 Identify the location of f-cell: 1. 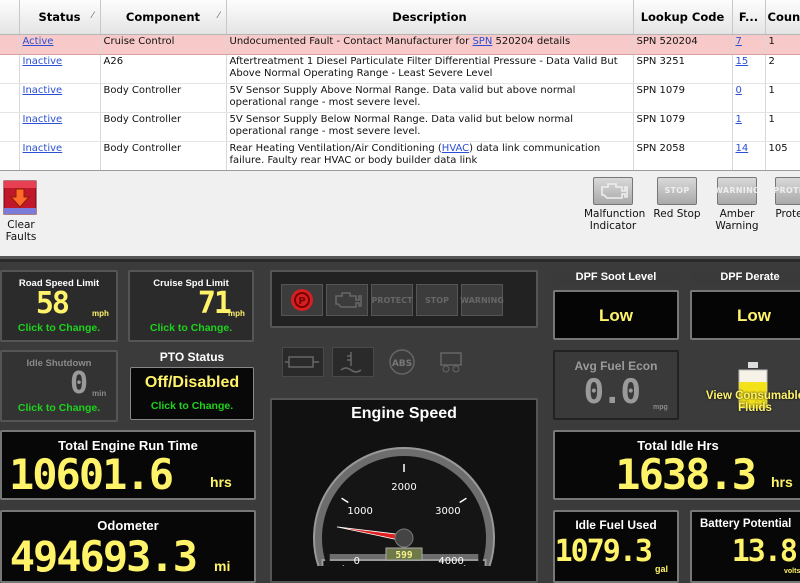
(749, 127).